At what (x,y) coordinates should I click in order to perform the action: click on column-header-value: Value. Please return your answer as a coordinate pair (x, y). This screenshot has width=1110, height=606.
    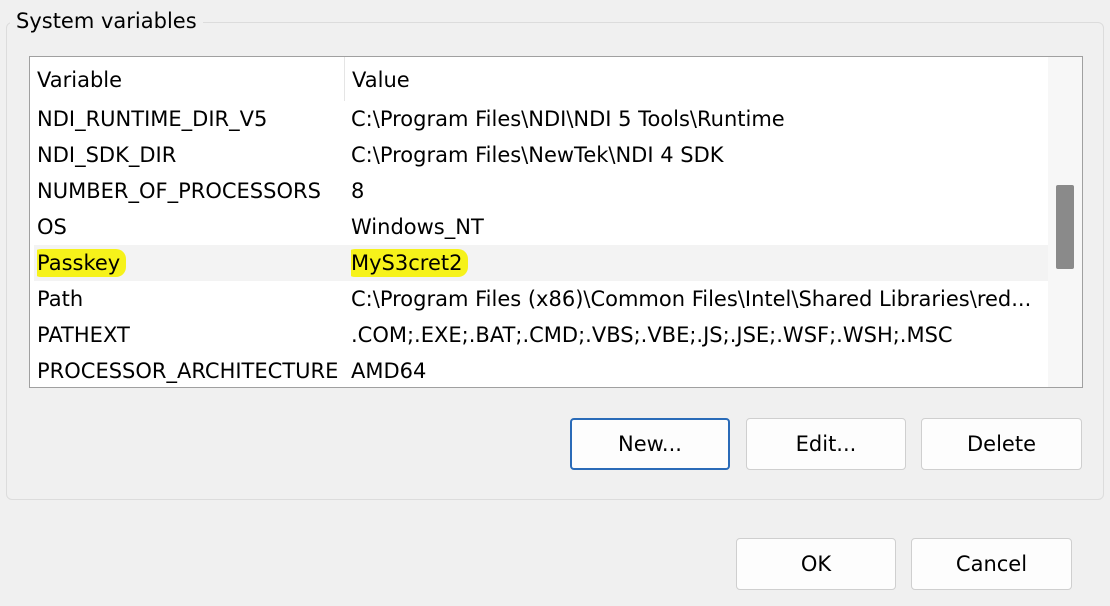
    Looking at the image, I should click on (696, 79).